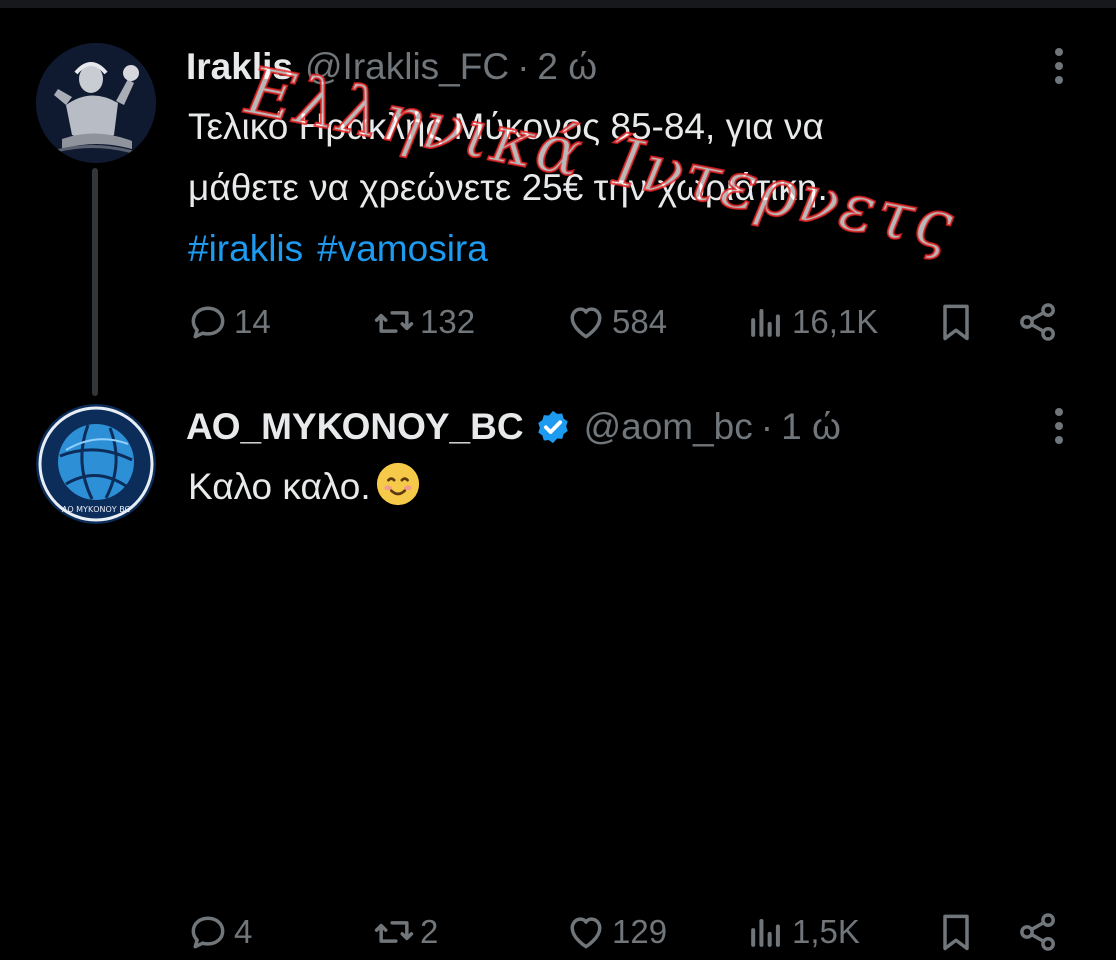 This screenshot has width=1116, height=960. What do you see at coordinates (508, 187) in the screenshot?
I see `tweet-text-line: μάθετε να χρεώνετε 25€ την χωριάτικη.` at bounding box center [508, 187].